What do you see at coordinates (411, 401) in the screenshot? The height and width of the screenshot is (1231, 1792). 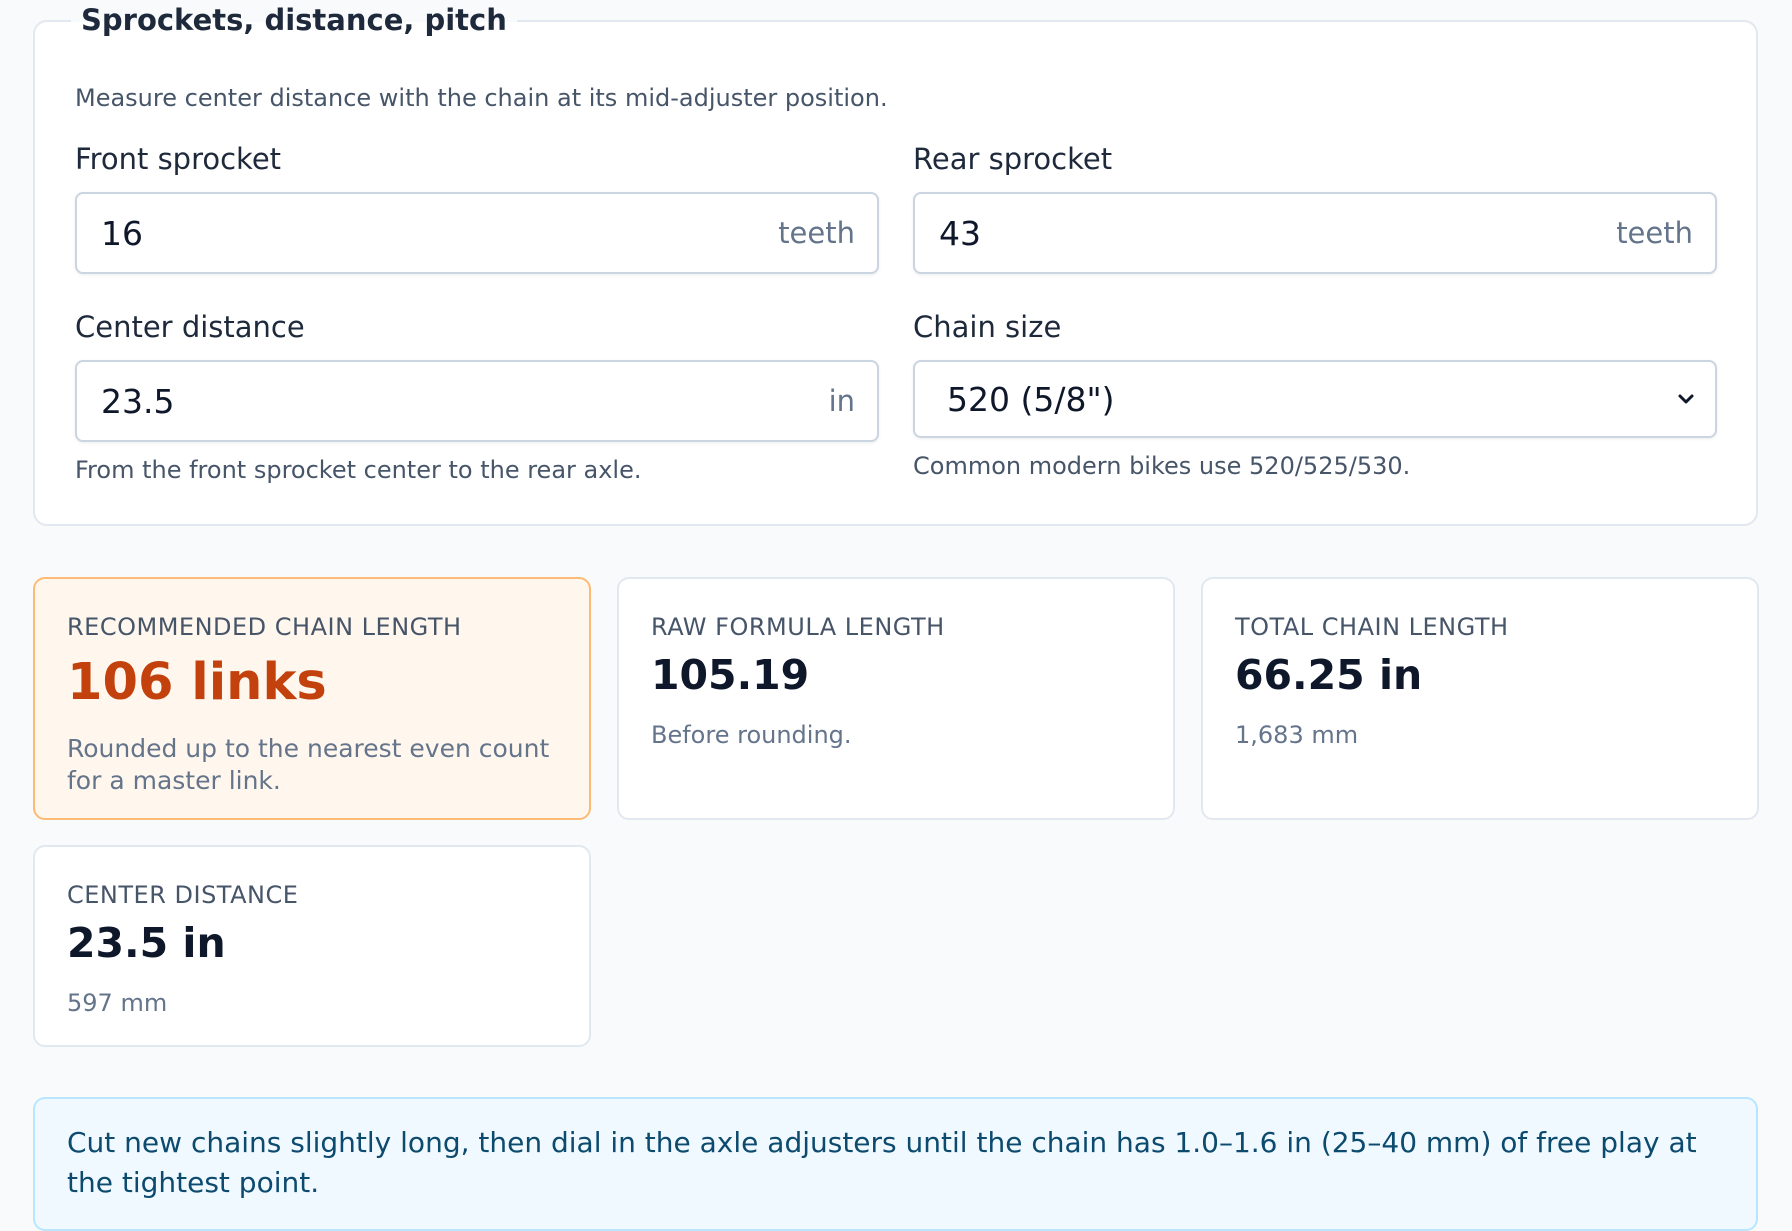 I see `center-distance-input` at bounding box center [411, 401].